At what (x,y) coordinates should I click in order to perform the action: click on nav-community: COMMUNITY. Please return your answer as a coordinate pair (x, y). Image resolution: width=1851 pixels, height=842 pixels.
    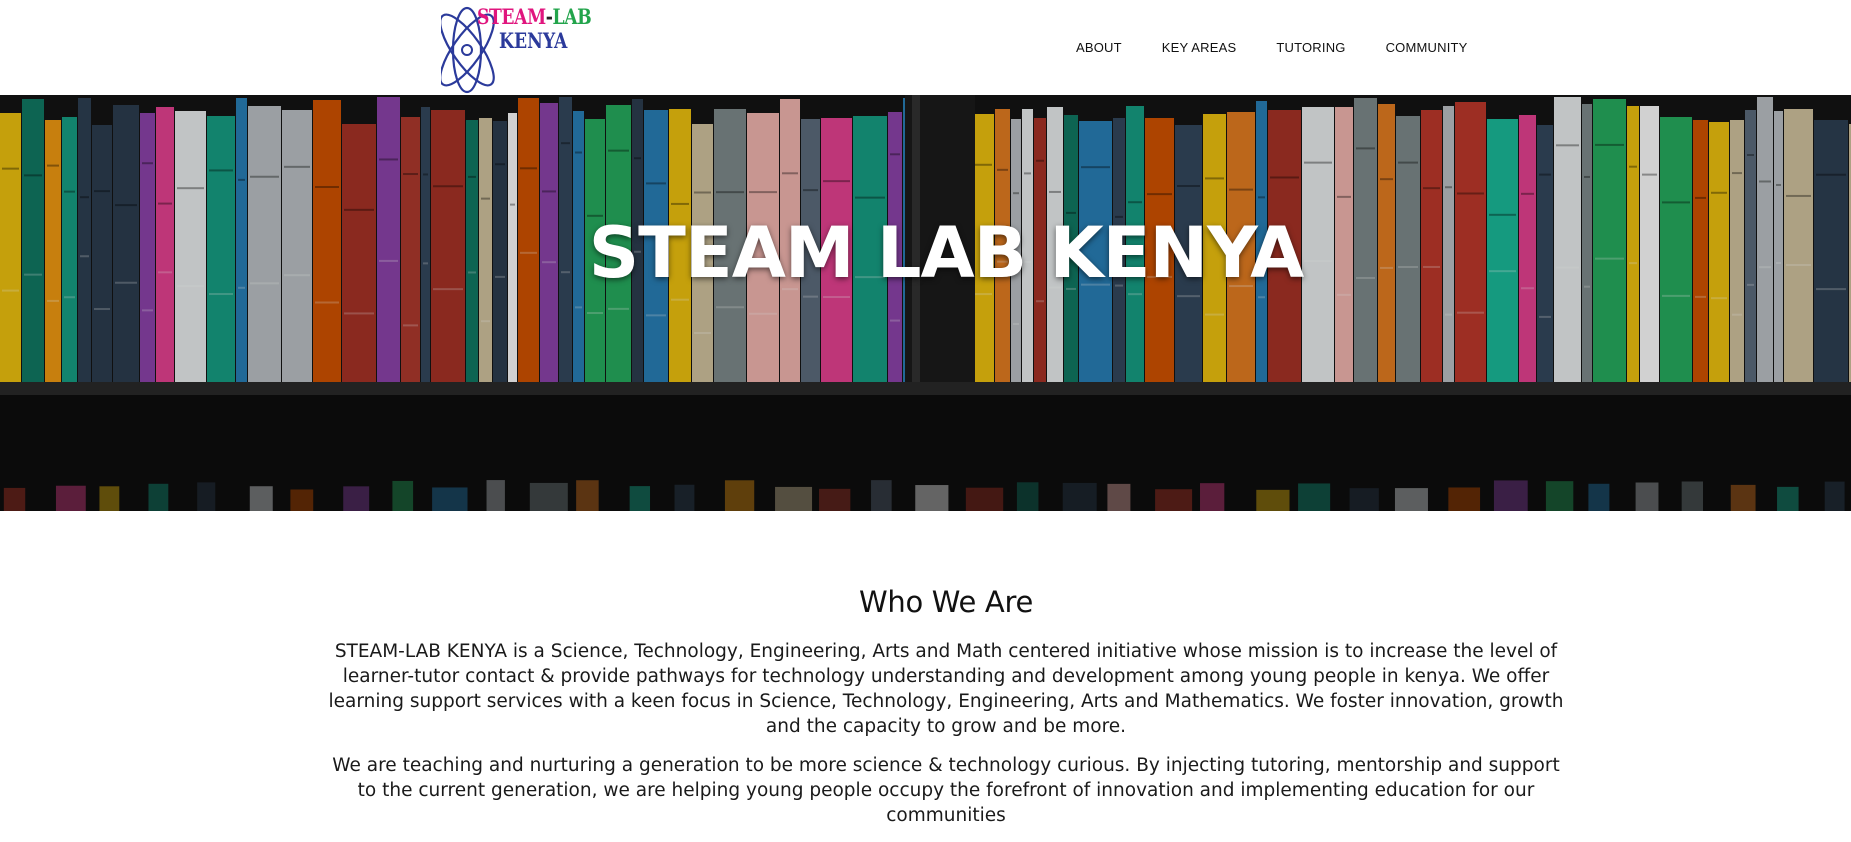
    Looking at the image, I should click on (1427, 47).